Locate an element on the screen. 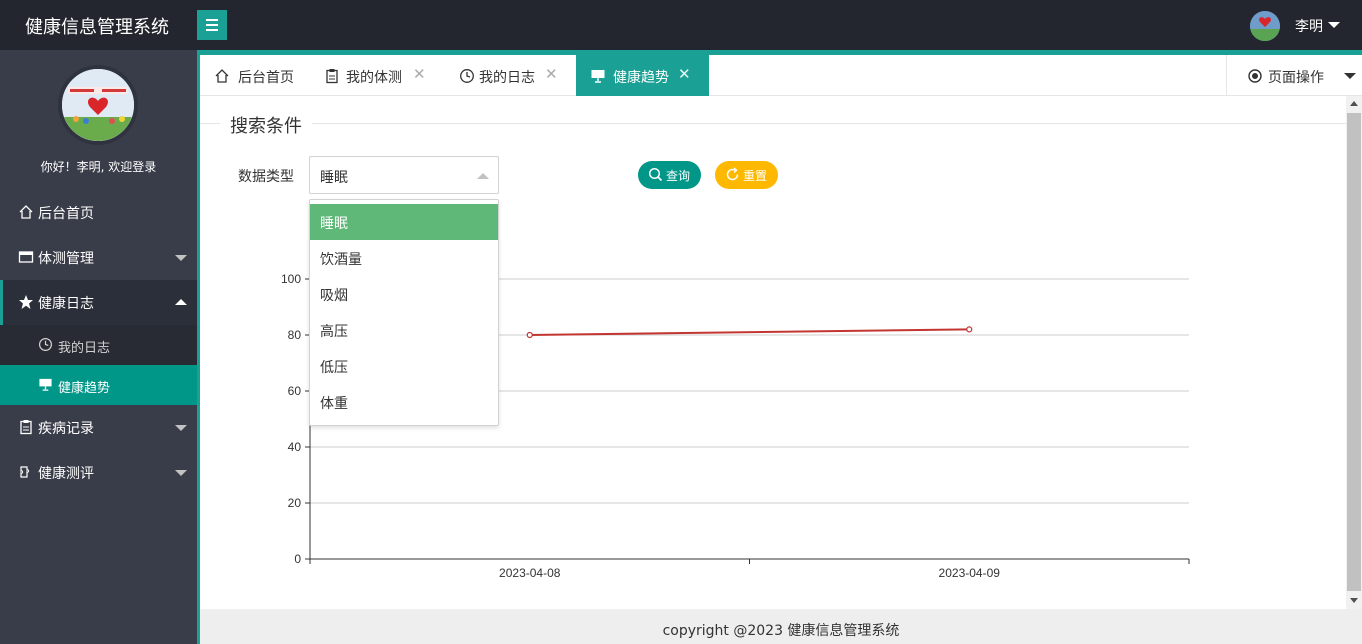 This screenshot has width=1362, height=644. sidebar-item-label: 体测管理 is located at coordinates (66, 259).